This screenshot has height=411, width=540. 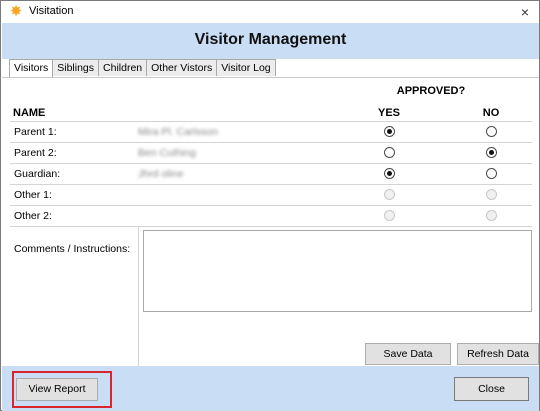 I want to click on comments-divider, so click(x=138, y=296).